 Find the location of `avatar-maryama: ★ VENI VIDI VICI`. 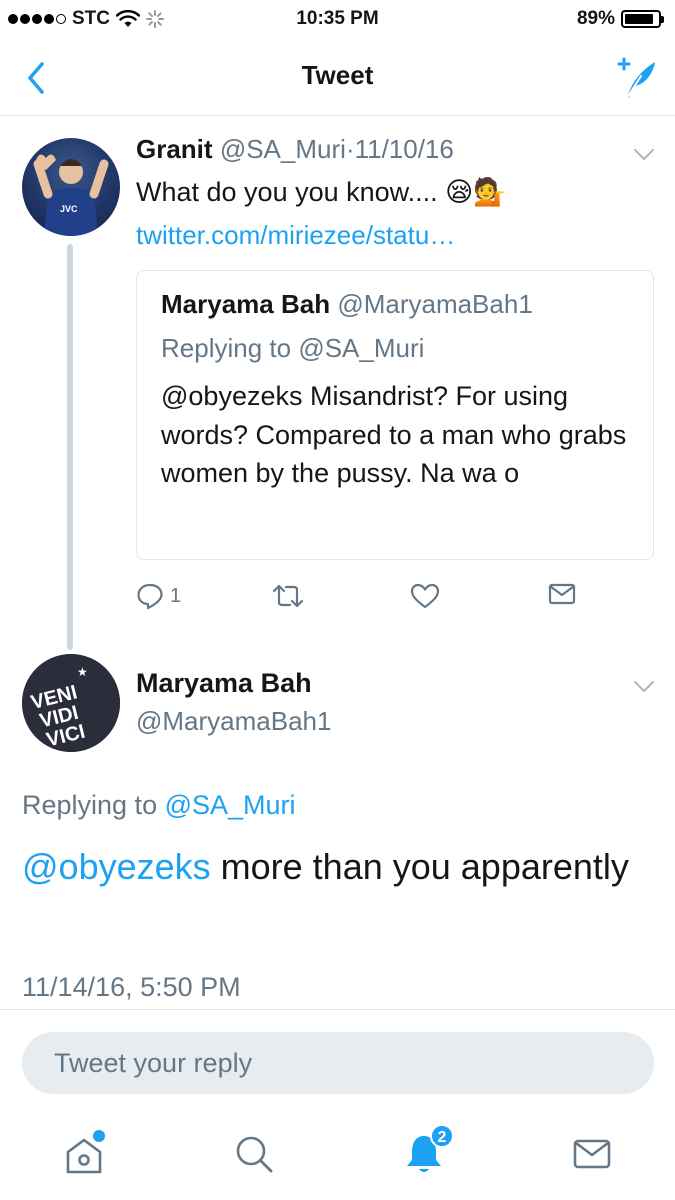

avatar-maryama: ★ VENI VIDI VICI is located at coordinates (71, 703).